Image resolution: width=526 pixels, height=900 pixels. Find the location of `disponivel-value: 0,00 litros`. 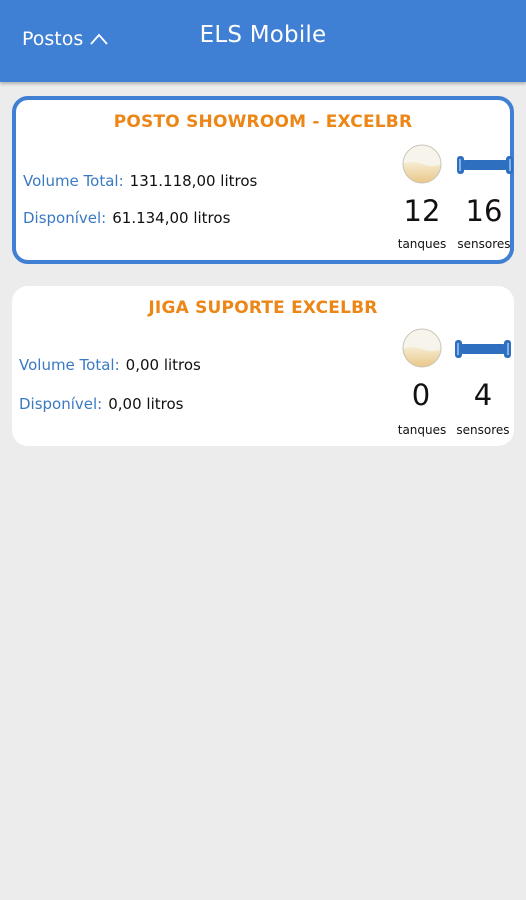

disponivel-value: 0,00 litros is located at coordinates (146, 404).